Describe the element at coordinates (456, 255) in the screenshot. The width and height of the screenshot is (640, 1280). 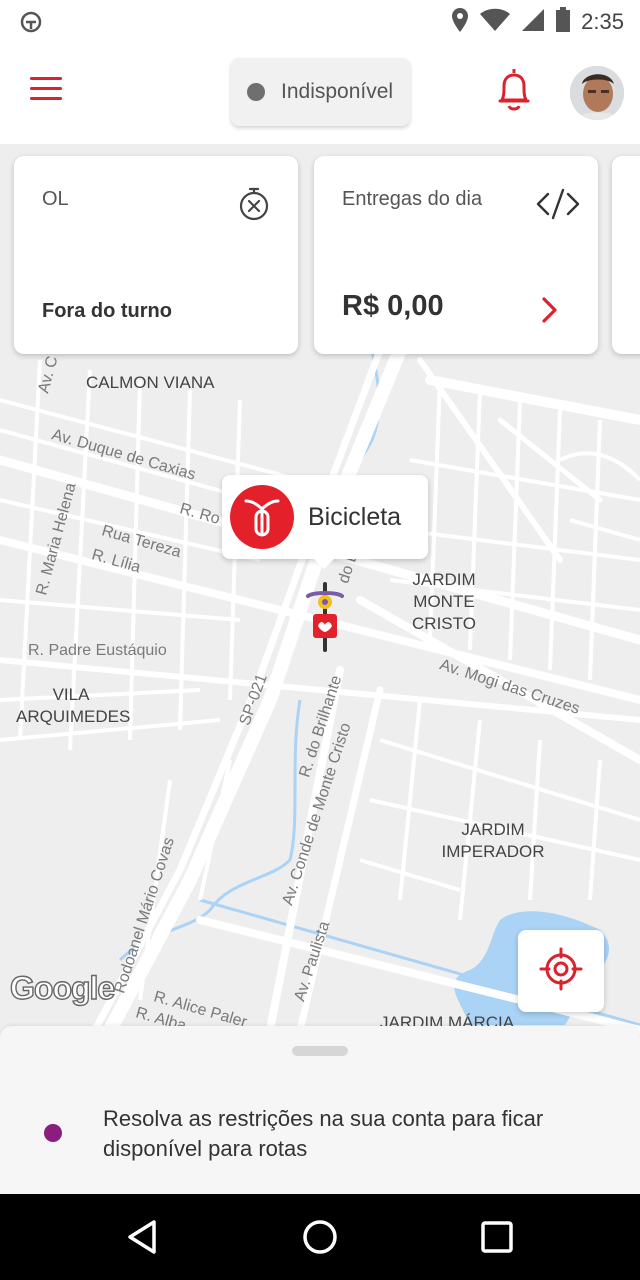
I see `daily-deliveries-card: Entregas do dia R$ 0,00` at that location.